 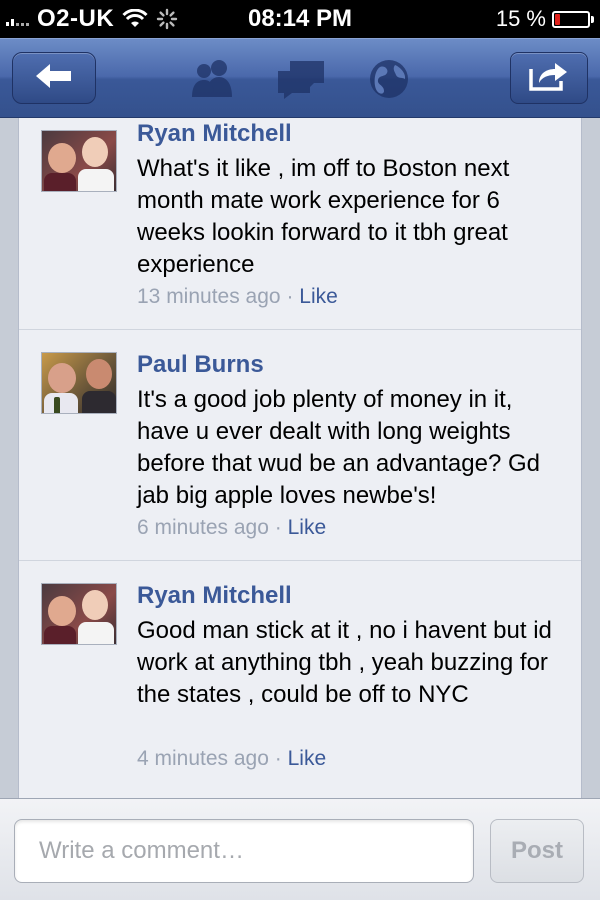 What do you see at coordinates (244, 851) in the screenshot?
I see `comment-input` at bounding box center [244, 851].